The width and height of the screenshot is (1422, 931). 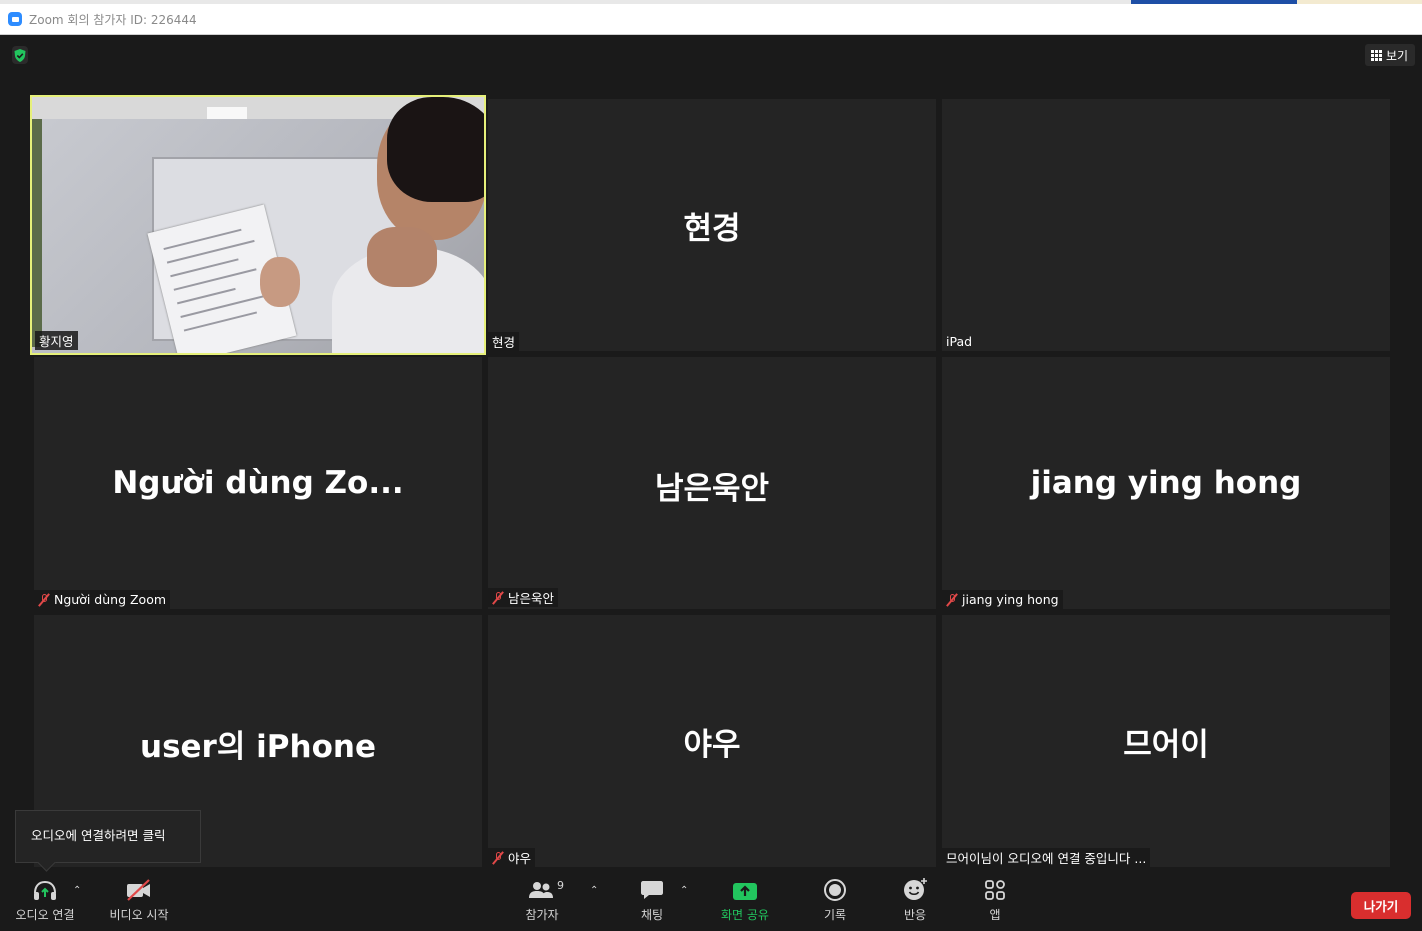 What do you see at coordinates (652, 890) in the screenshot?
I see `chat-icon` at bounding box center [652, 890].